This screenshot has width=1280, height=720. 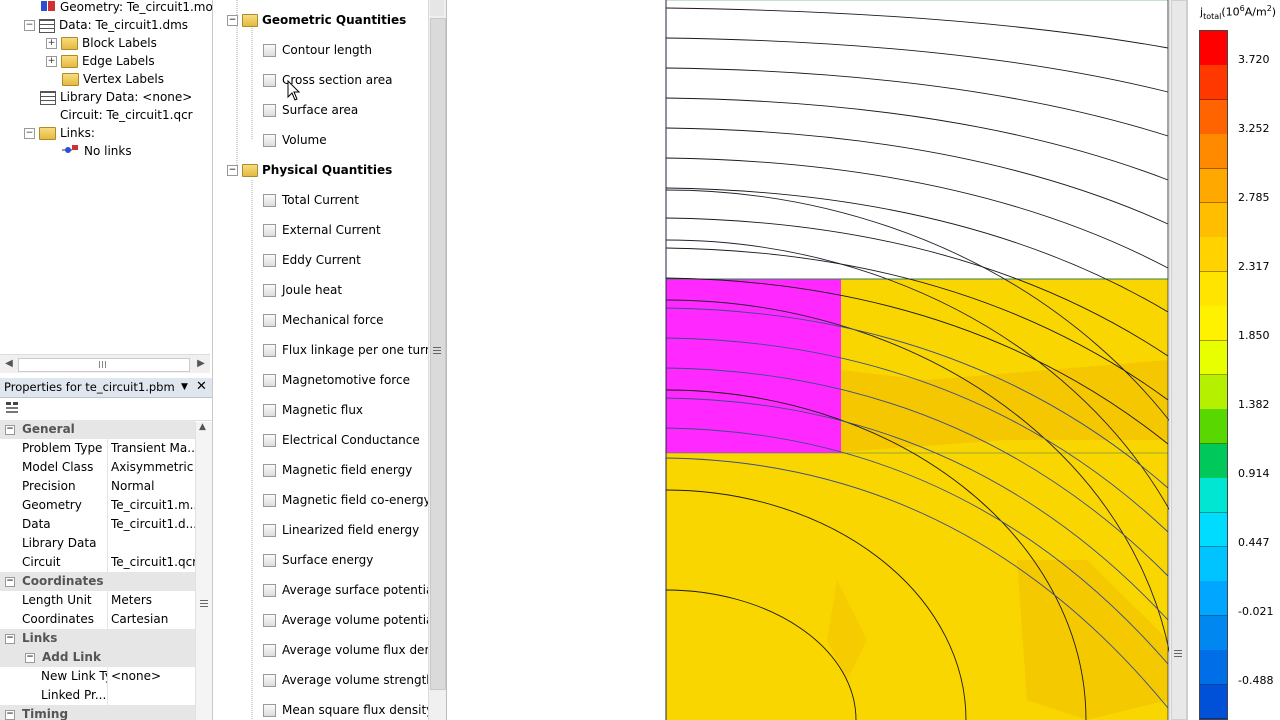 What do you see at coordinates (295, 140) in the screenshot?
I see `quantity-item: Volume` at bounding box center [295, 140].